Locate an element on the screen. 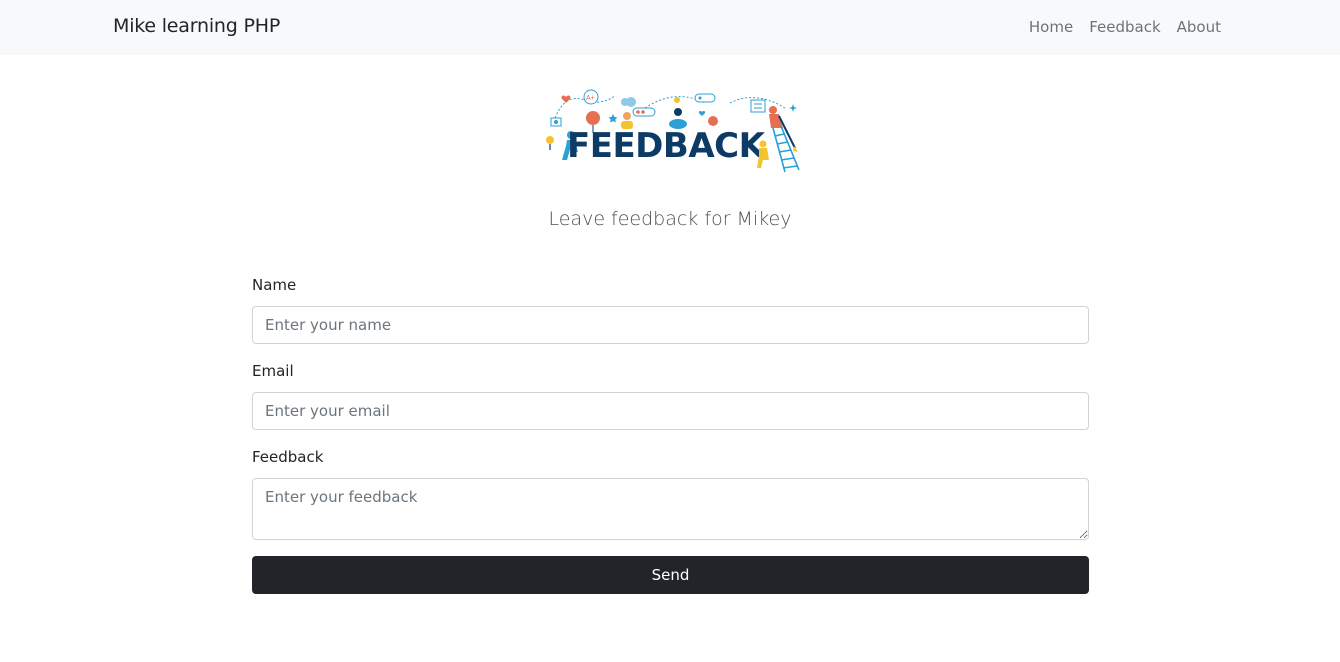 The image size is (1340, 662). medal-icon is located at coordinates (550, 140).